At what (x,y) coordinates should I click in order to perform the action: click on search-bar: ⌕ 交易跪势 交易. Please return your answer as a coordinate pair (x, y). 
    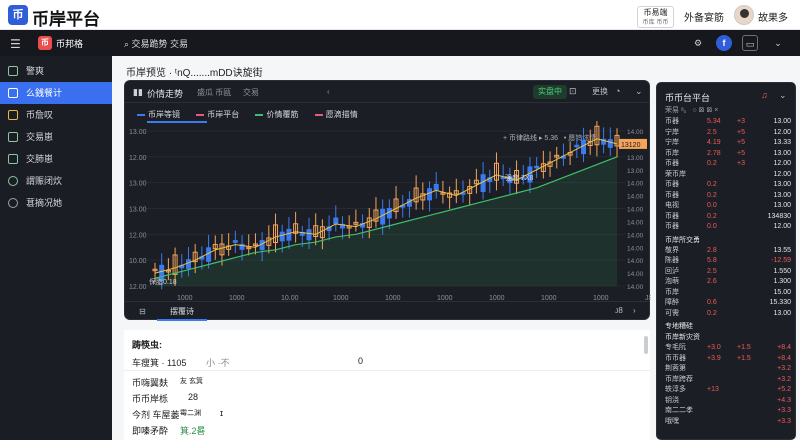
    Looking at the image, I should click on (156, 43).